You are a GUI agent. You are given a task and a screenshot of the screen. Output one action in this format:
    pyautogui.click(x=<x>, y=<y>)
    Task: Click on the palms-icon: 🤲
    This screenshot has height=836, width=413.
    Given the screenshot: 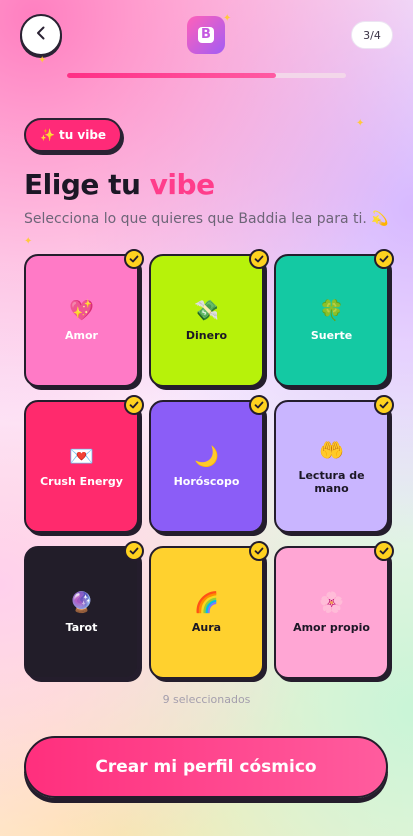 What is the action you would take?
    pyautogui.click(x=331, y=449)
    